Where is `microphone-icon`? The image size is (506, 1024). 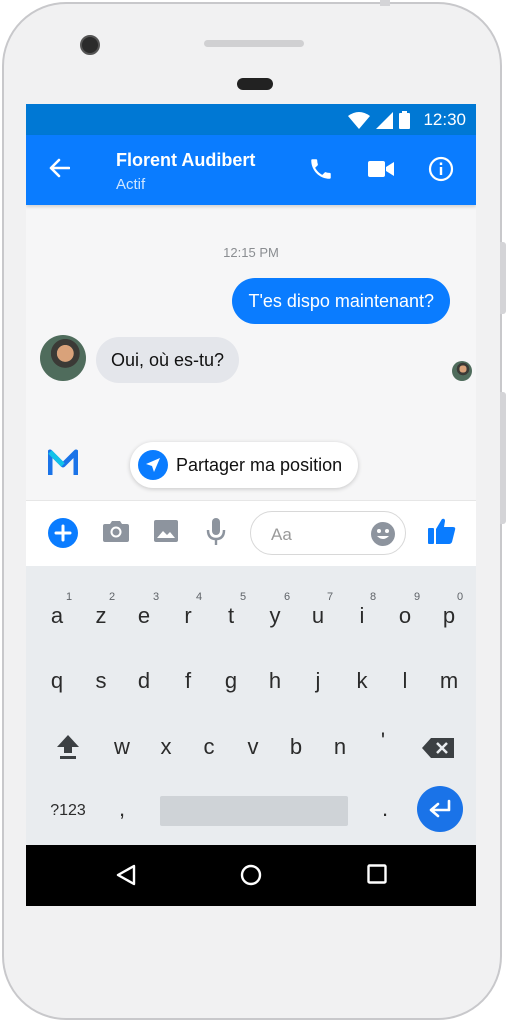 microphone-icon is located at coordinates (216, 532).